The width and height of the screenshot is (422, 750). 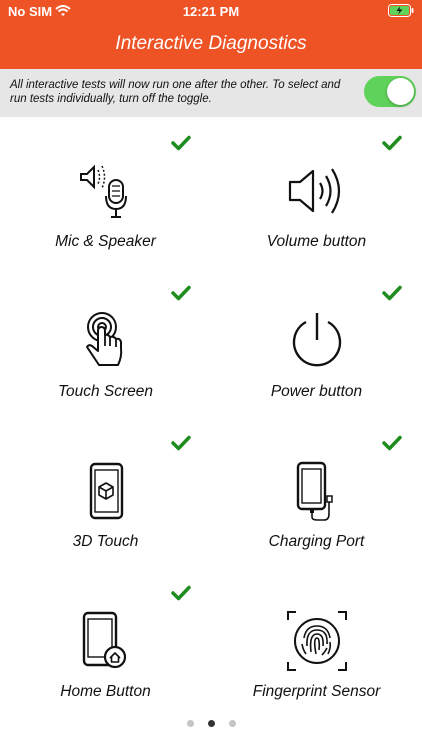 What do you see at coordinates (314, 191) in the screenshot?
I see `volume-icon` at bounding box center [314, 191].